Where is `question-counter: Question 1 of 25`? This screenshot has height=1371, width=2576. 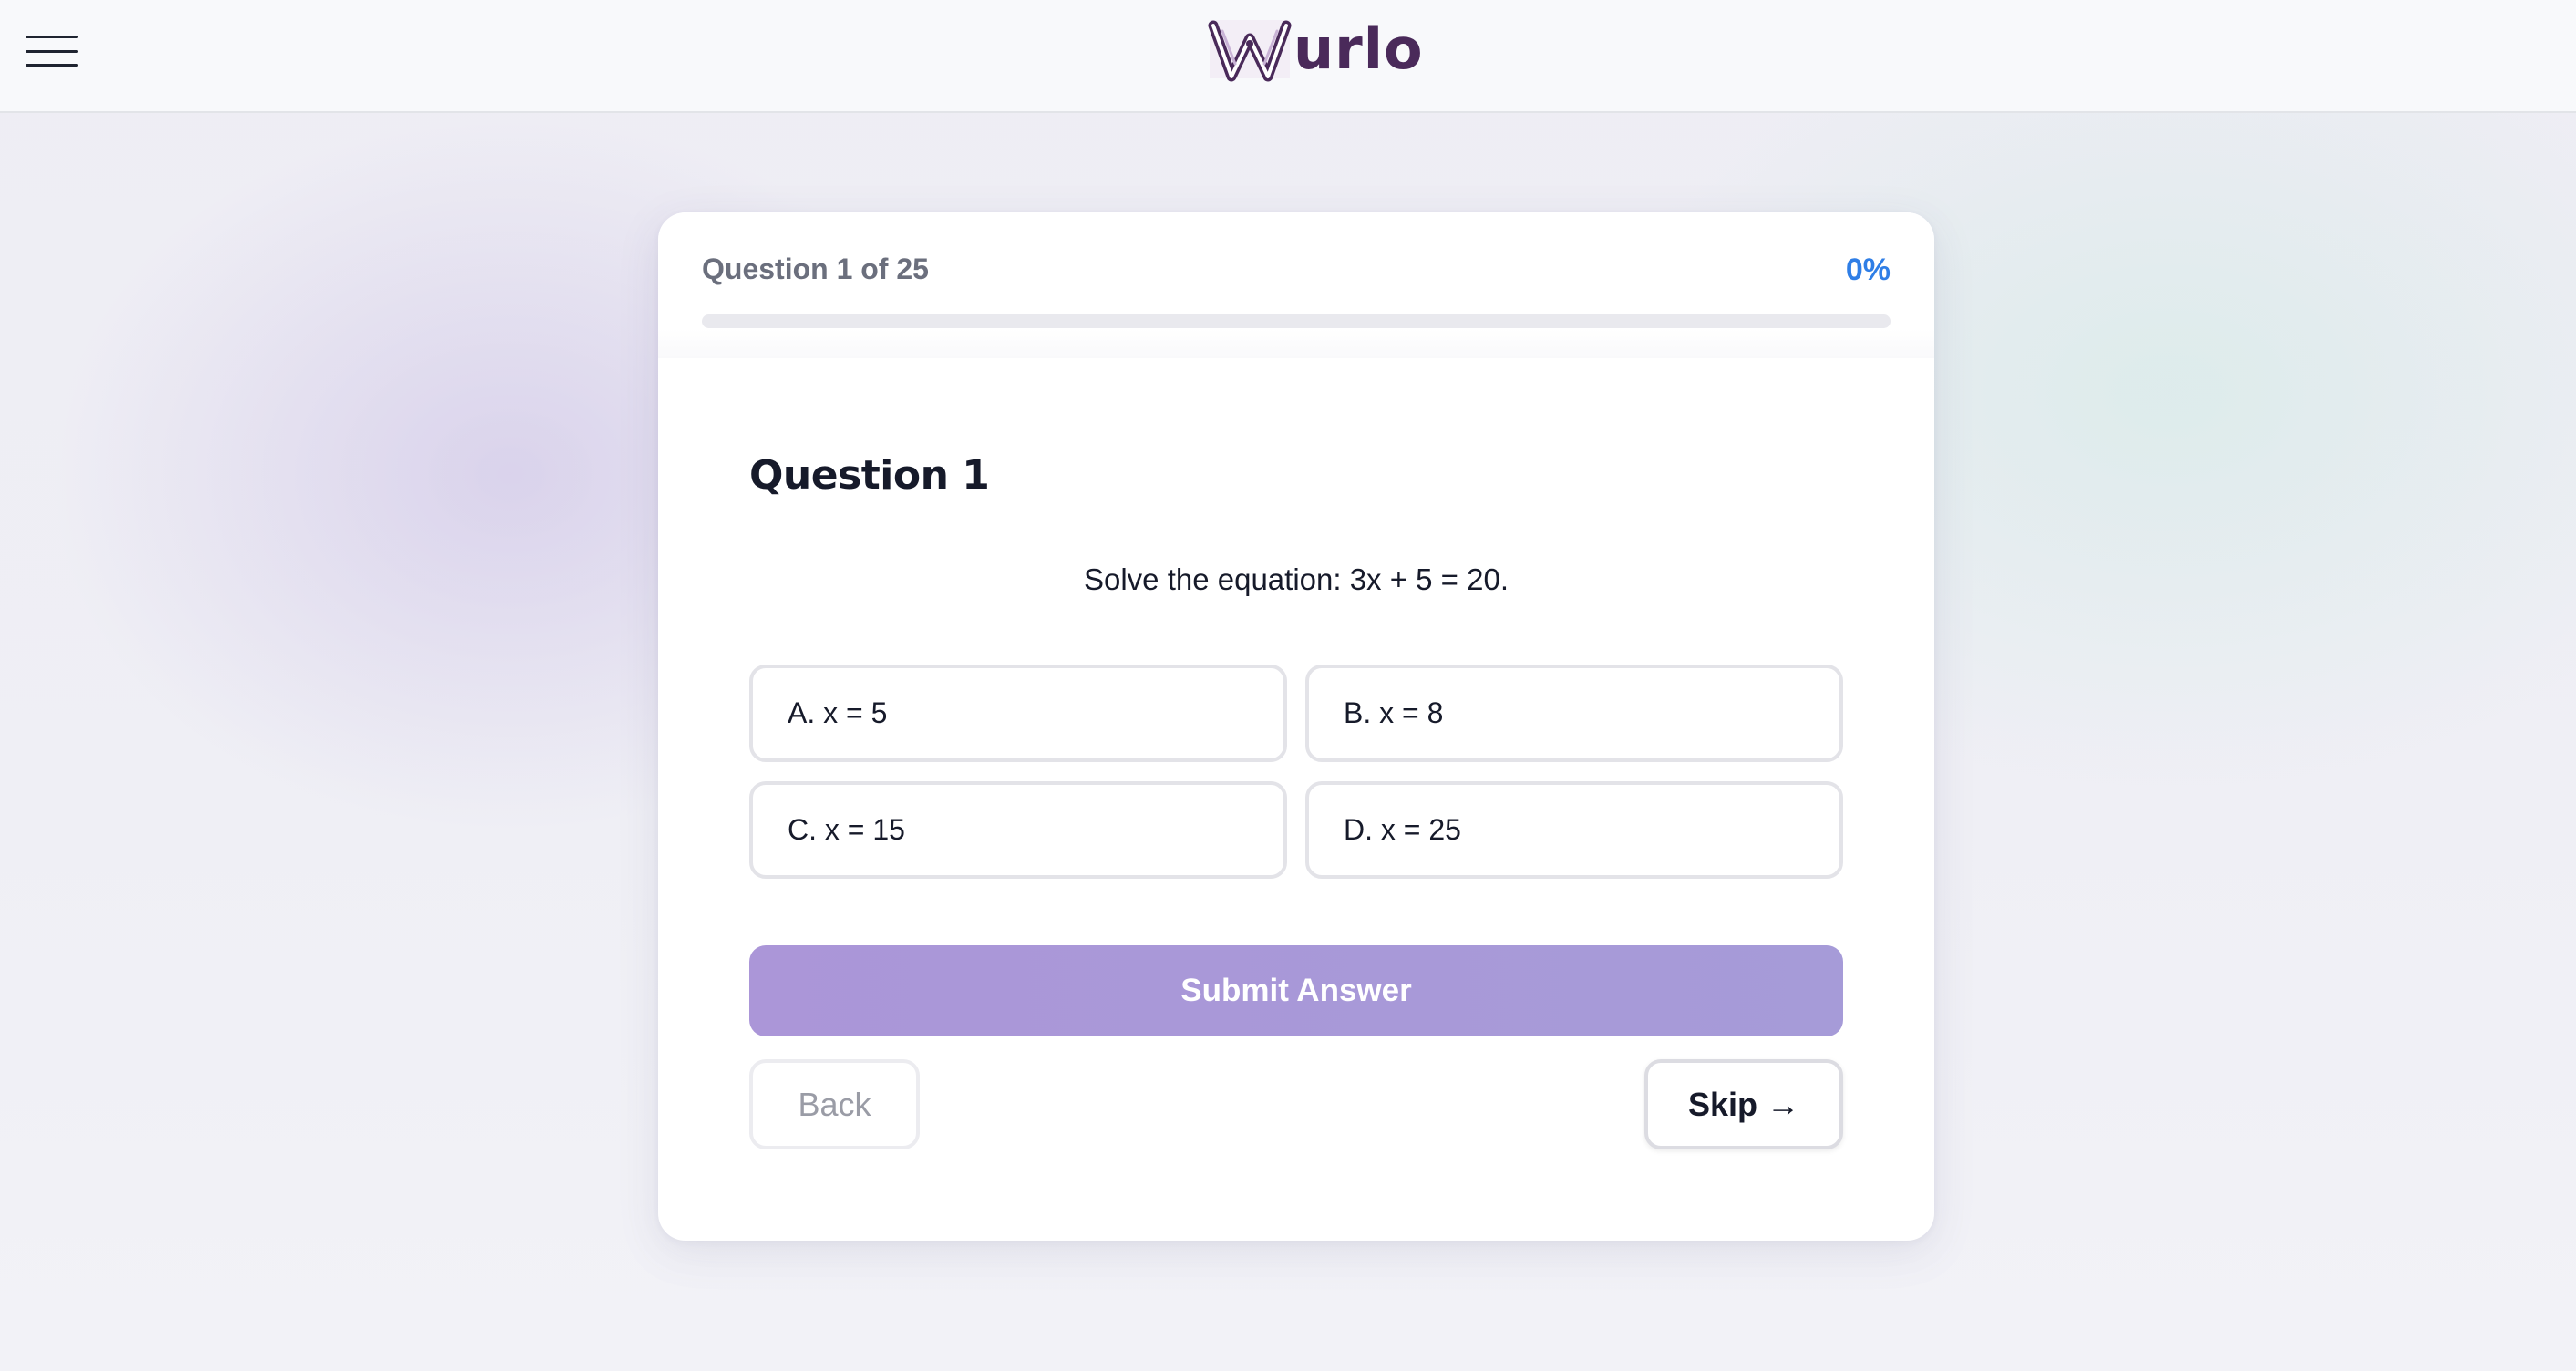 question-counter: Question 1 of 25 is located at coordinates (815, 269).